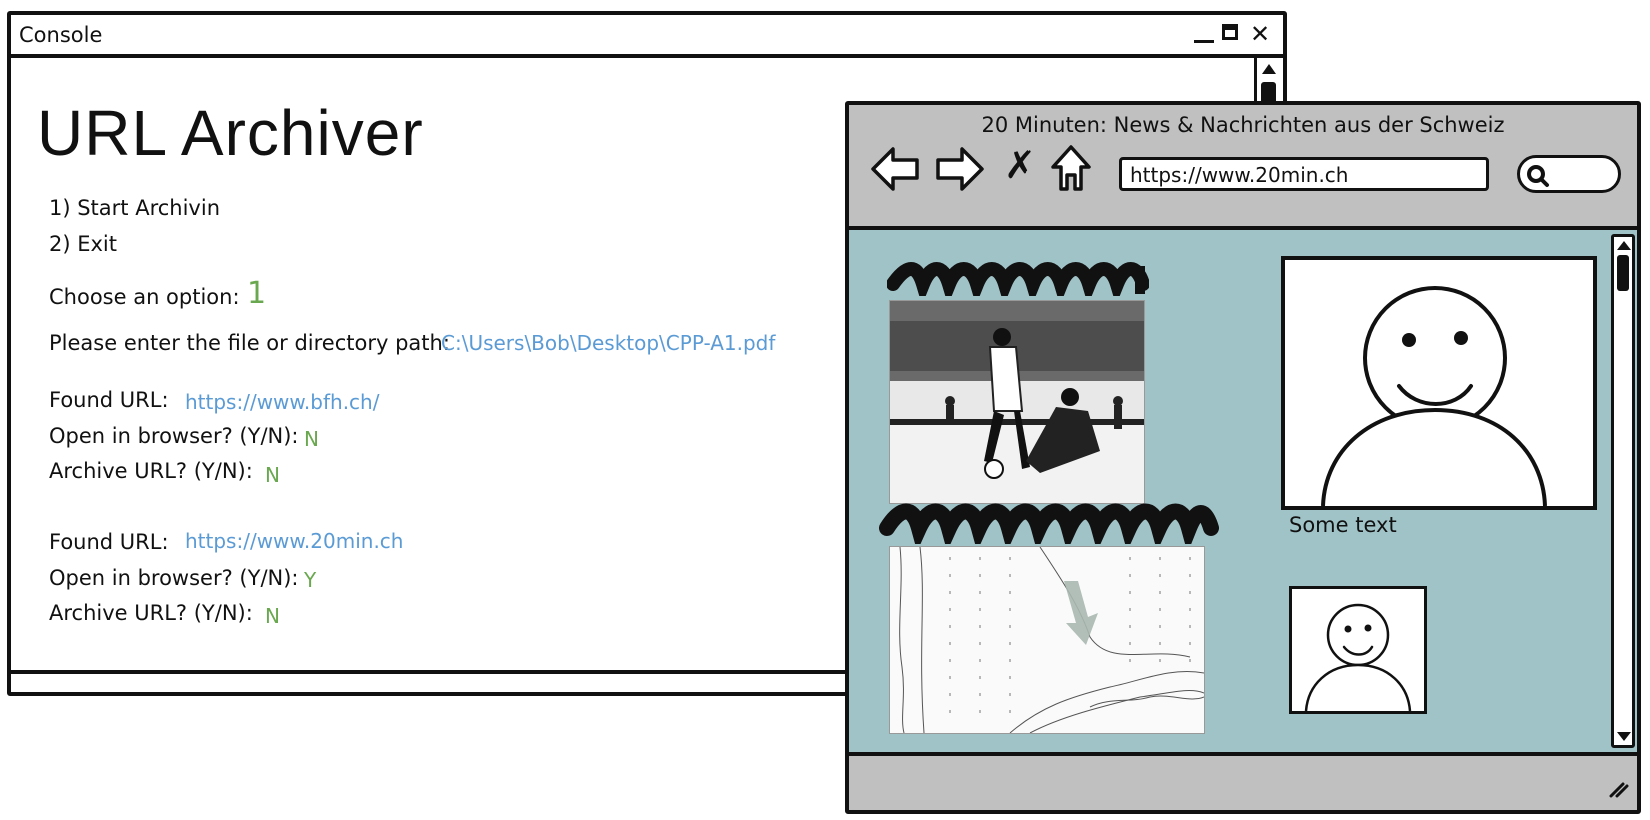 Image resolution: width=1650 pixels, height=820 pixels. I want to click on close-icon: ✕, so click(1260, 34).